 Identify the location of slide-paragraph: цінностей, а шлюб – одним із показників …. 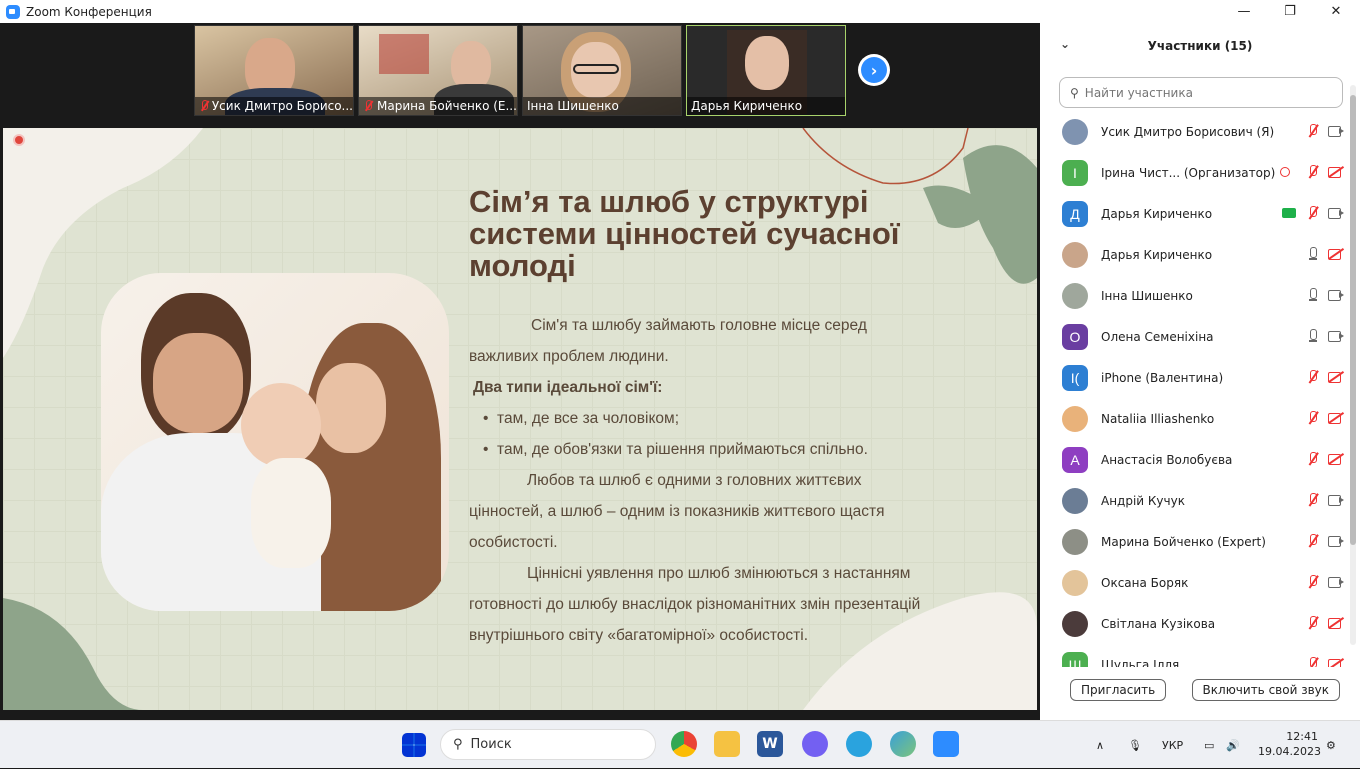
(677, 511).